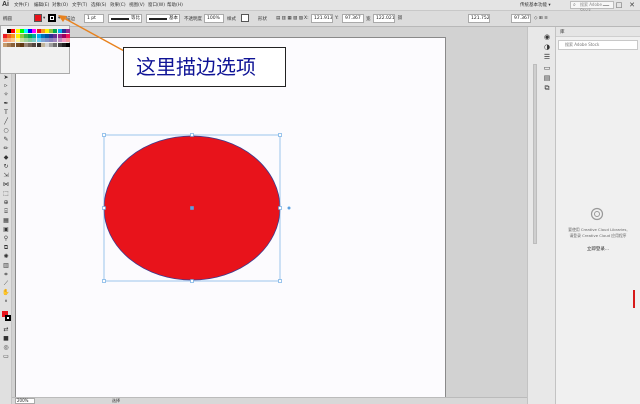  Describe the element at coordinates (6, 347) in the screenshot. I see `draw-mode-icon: ◎` at that location.